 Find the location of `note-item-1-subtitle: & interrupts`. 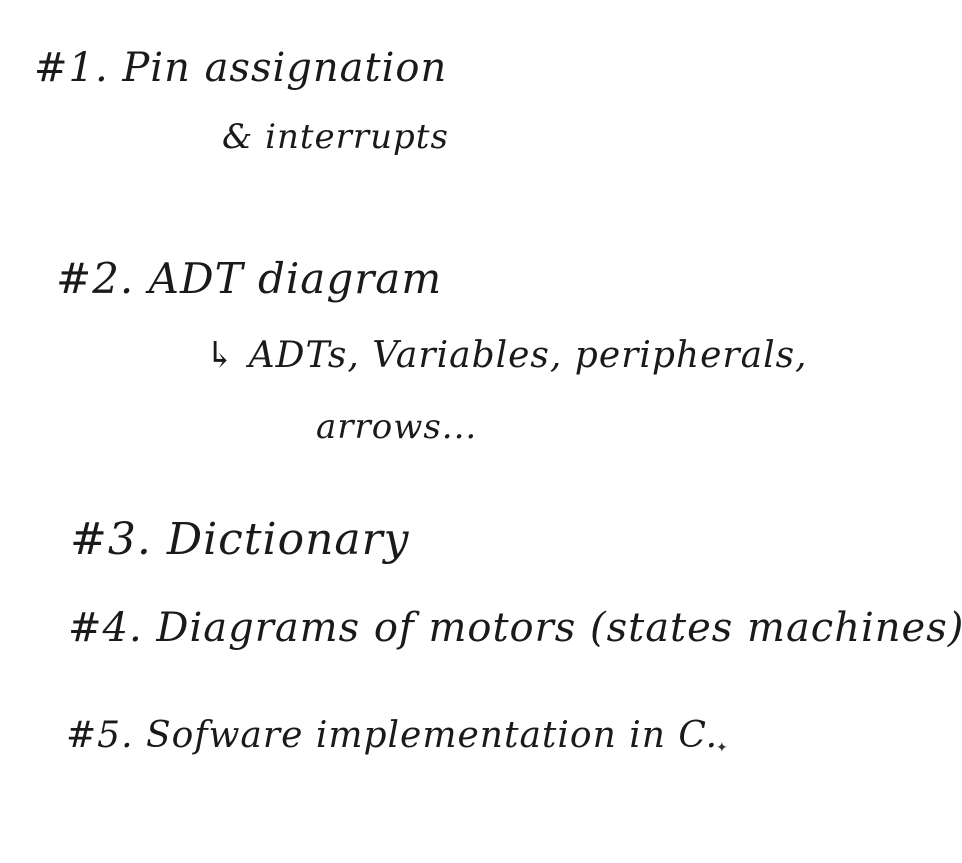

note-item-1-subtitle: & interrupts is located at coordinates (335, 137).